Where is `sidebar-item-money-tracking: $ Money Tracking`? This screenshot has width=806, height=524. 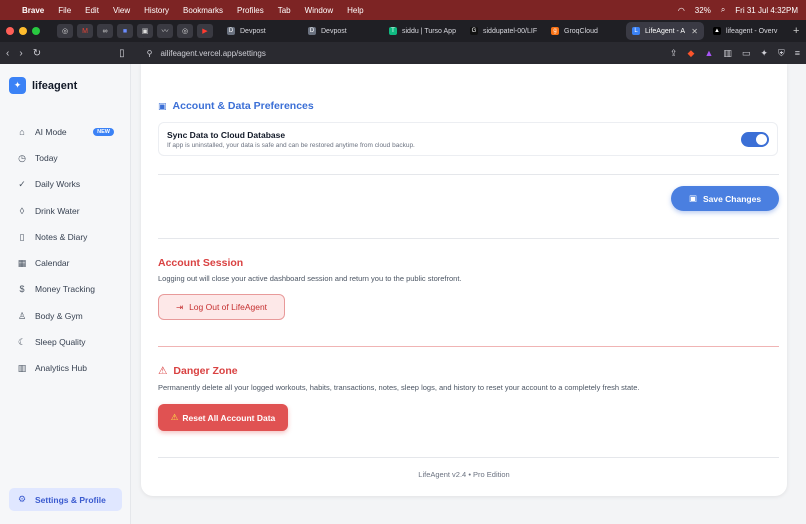 sidebar-item-money-tracking: $ Money Tracking is located at coordinates (65, 289).